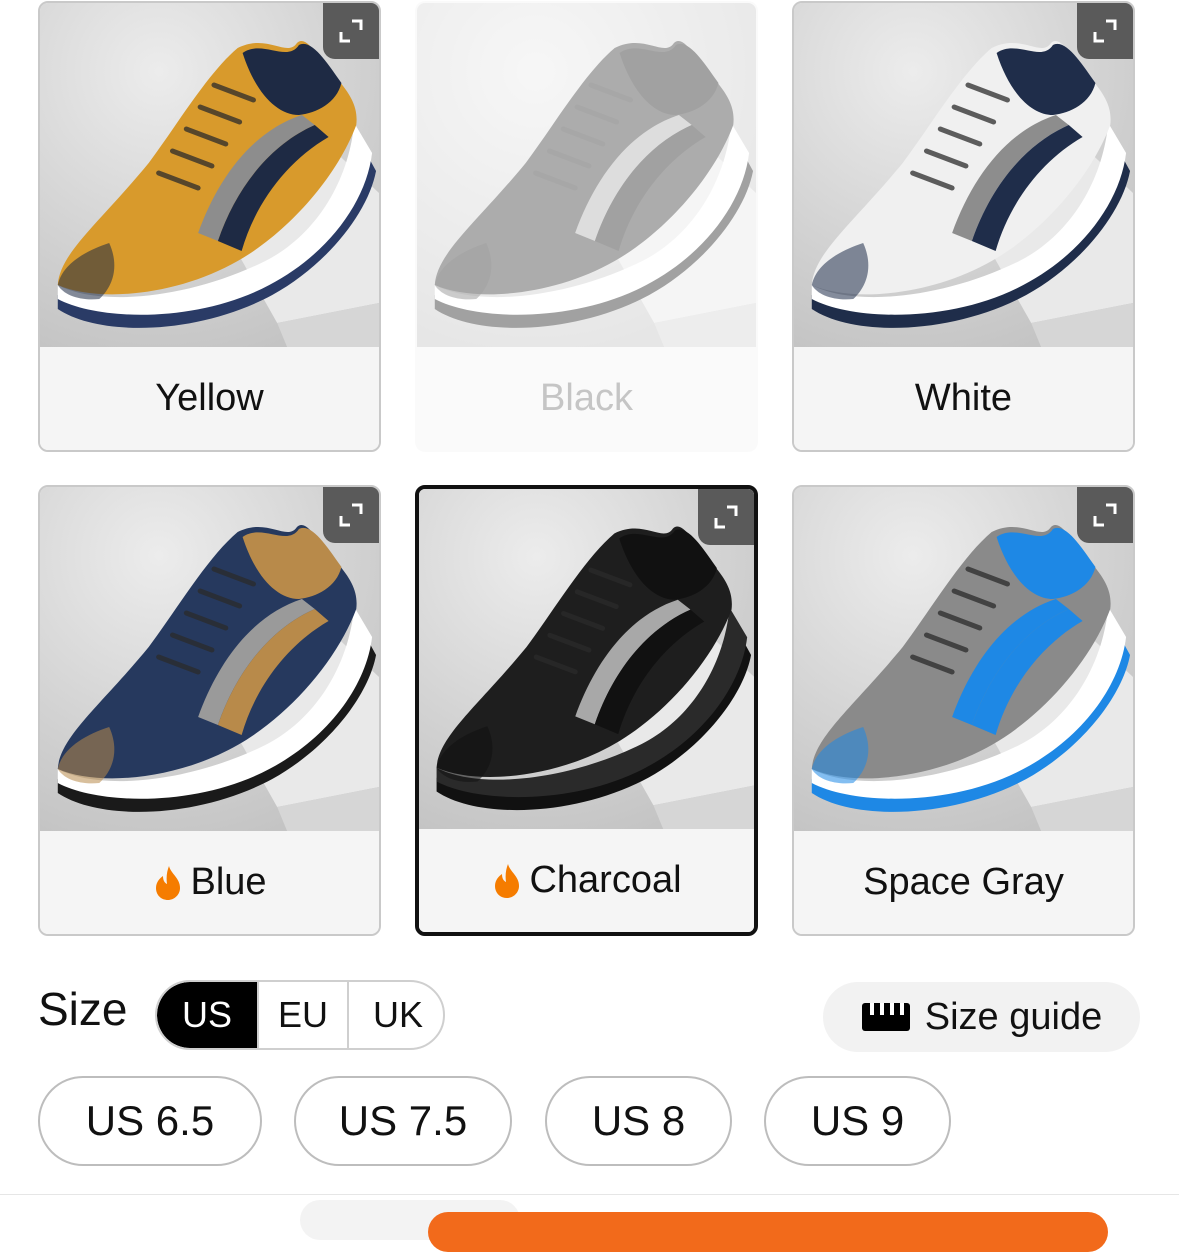  I want to click on size-guide-label: Size guide, so click(1013, 1016).